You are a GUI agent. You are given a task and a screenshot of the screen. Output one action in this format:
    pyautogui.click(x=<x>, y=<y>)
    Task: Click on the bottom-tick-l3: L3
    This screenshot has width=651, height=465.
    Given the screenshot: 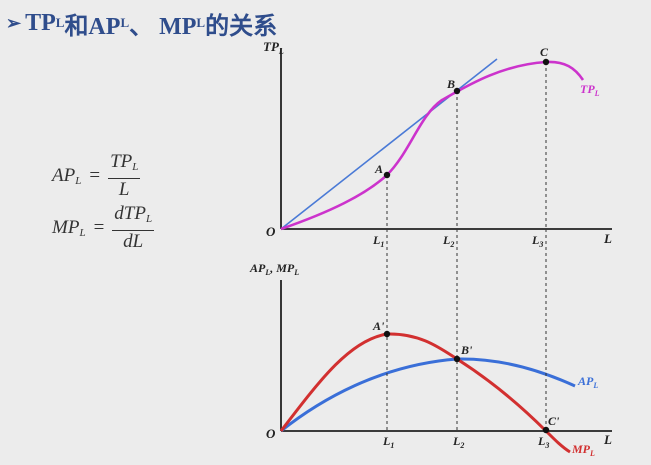 What is the action you would take?
    pyautogui.click(x=543, y=442)
    